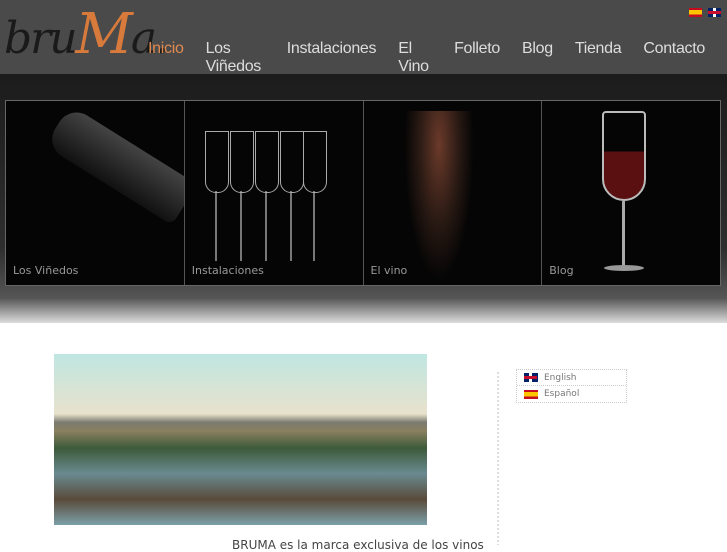  I want to click on nav-folleto: Folleto, so click(477, 58).